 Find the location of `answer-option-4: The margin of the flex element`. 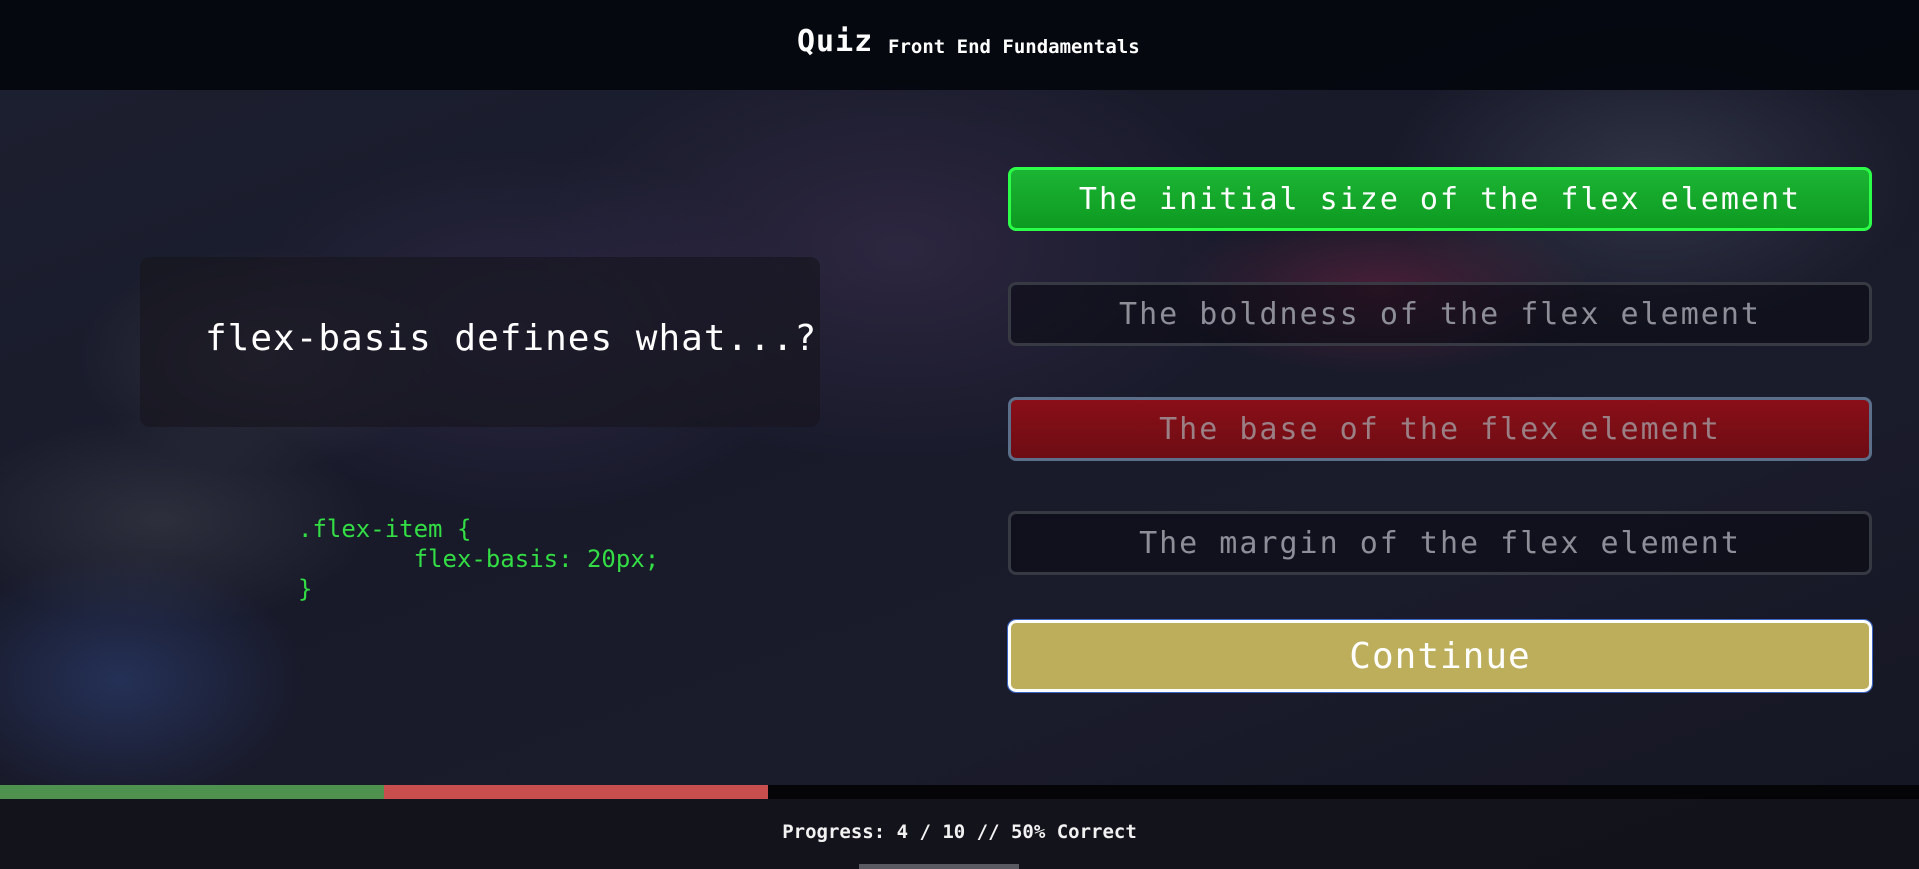

answer-option-4: The margin of the flex element is located at coordinates (1440, 543).